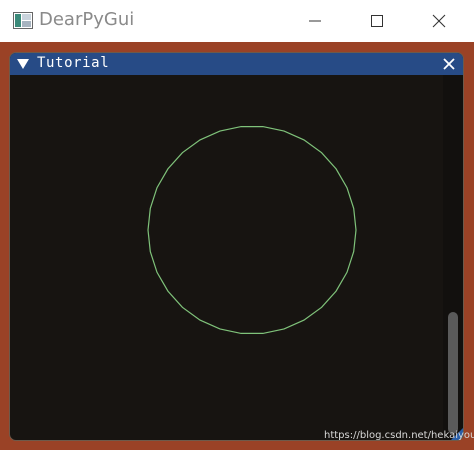  What do you see at coordinates (87, 19) in the screenshot?
I see `window-title: DearPyGui` at bounding box center [87, 19].